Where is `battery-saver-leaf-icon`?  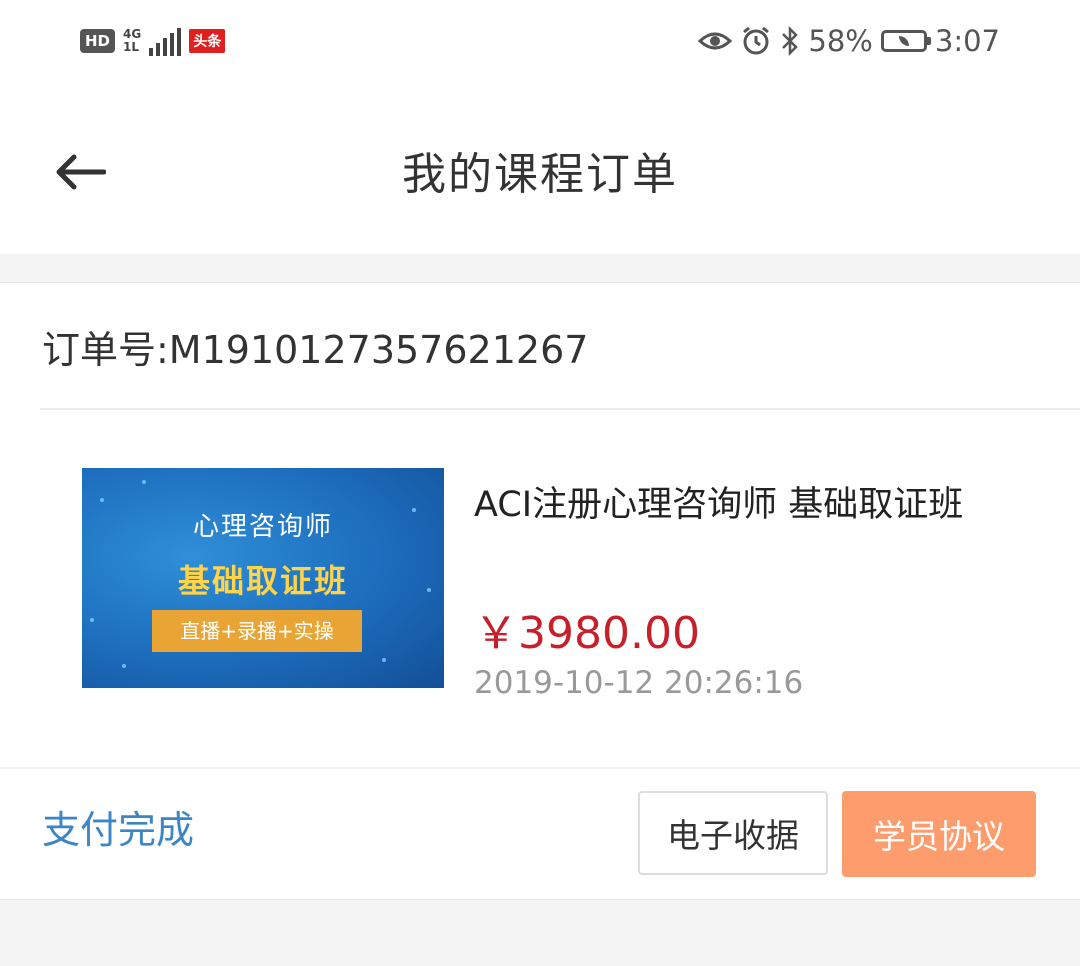 battery-saver-leaf-icon is located at coordinates (903, 41).